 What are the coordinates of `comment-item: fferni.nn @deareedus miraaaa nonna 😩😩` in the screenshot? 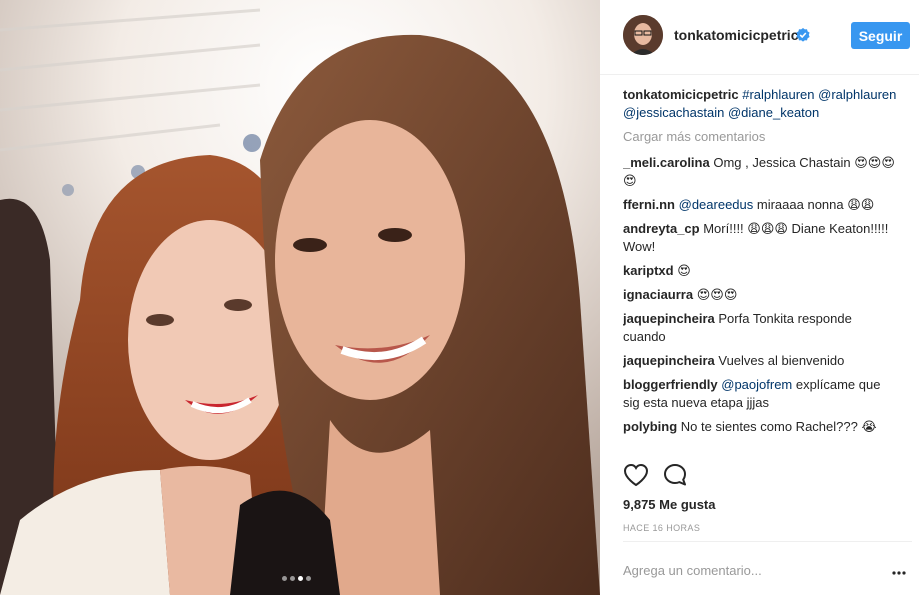 It's located at (760, 205).